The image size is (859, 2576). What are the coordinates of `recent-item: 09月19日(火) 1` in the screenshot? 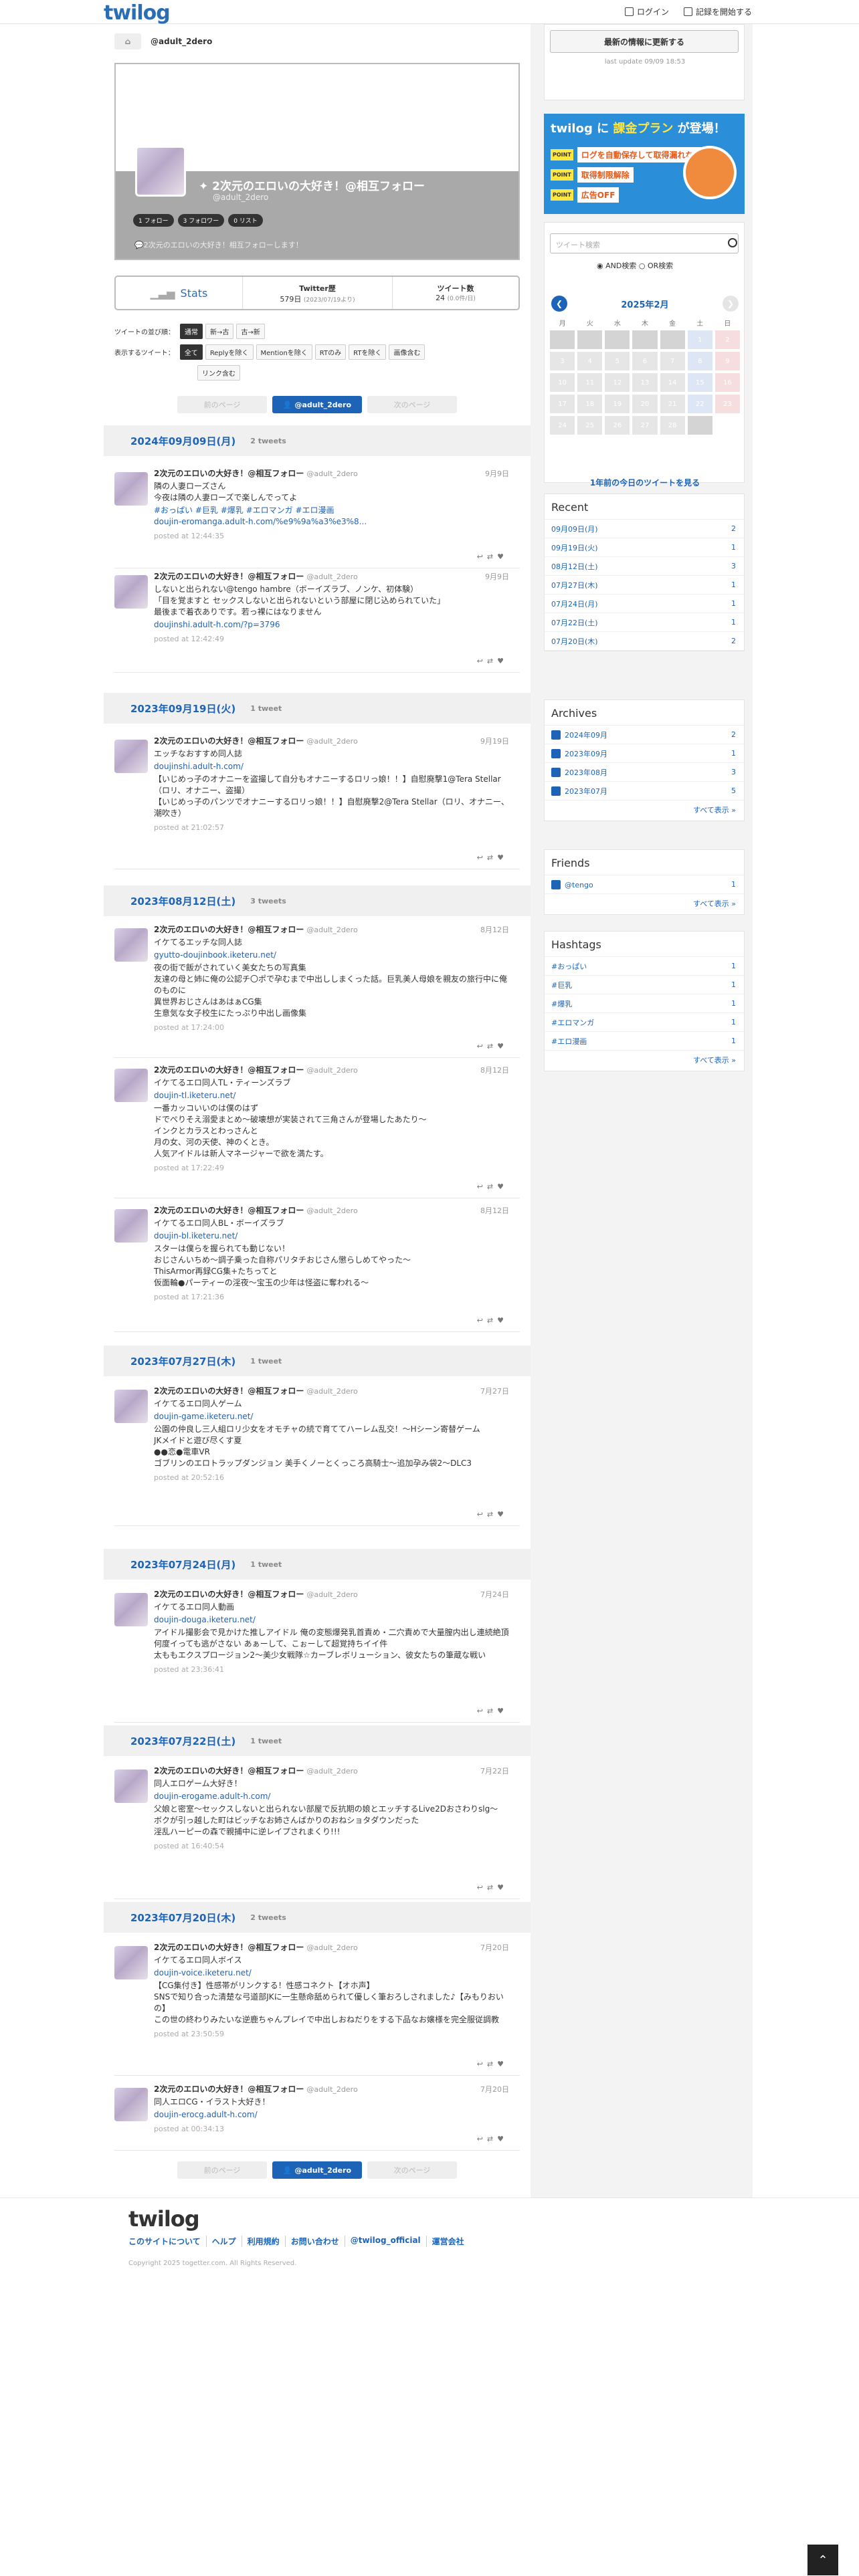 It's located at (644, 547).